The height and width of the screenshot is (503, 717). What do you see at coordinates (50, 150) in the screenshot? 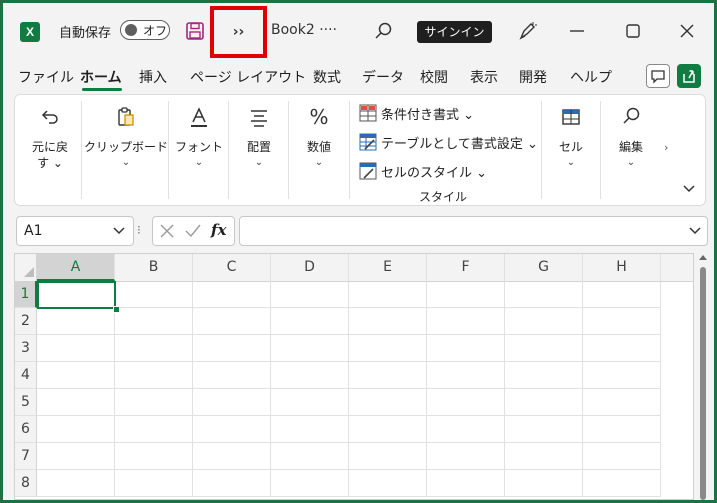
I see `undo-button: 元に戻 す ⌄` at bounding box center [50, 150].